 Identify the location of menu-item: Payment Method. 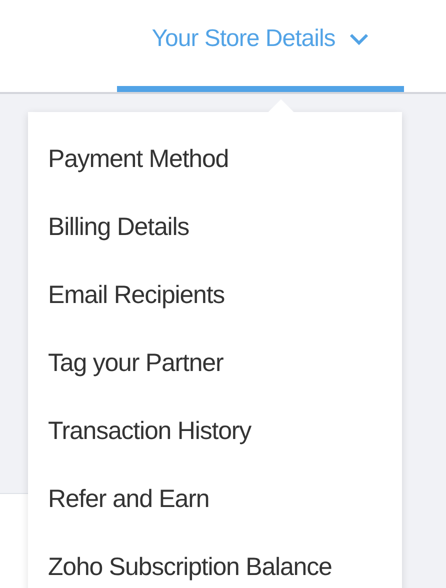
(138, 160).